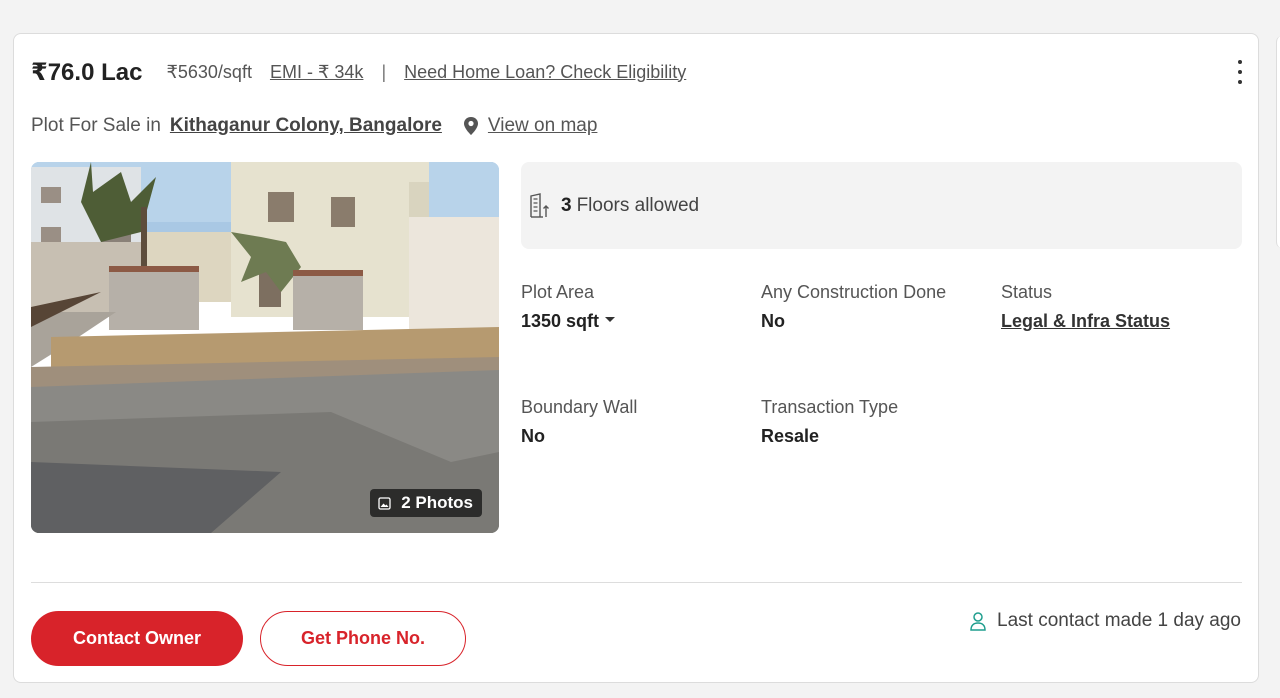 This screenshot has width=1280, height=698. Describe the element at coordinates (1027, 292) in the screenshot. I see `attr-label: Status` at that location.